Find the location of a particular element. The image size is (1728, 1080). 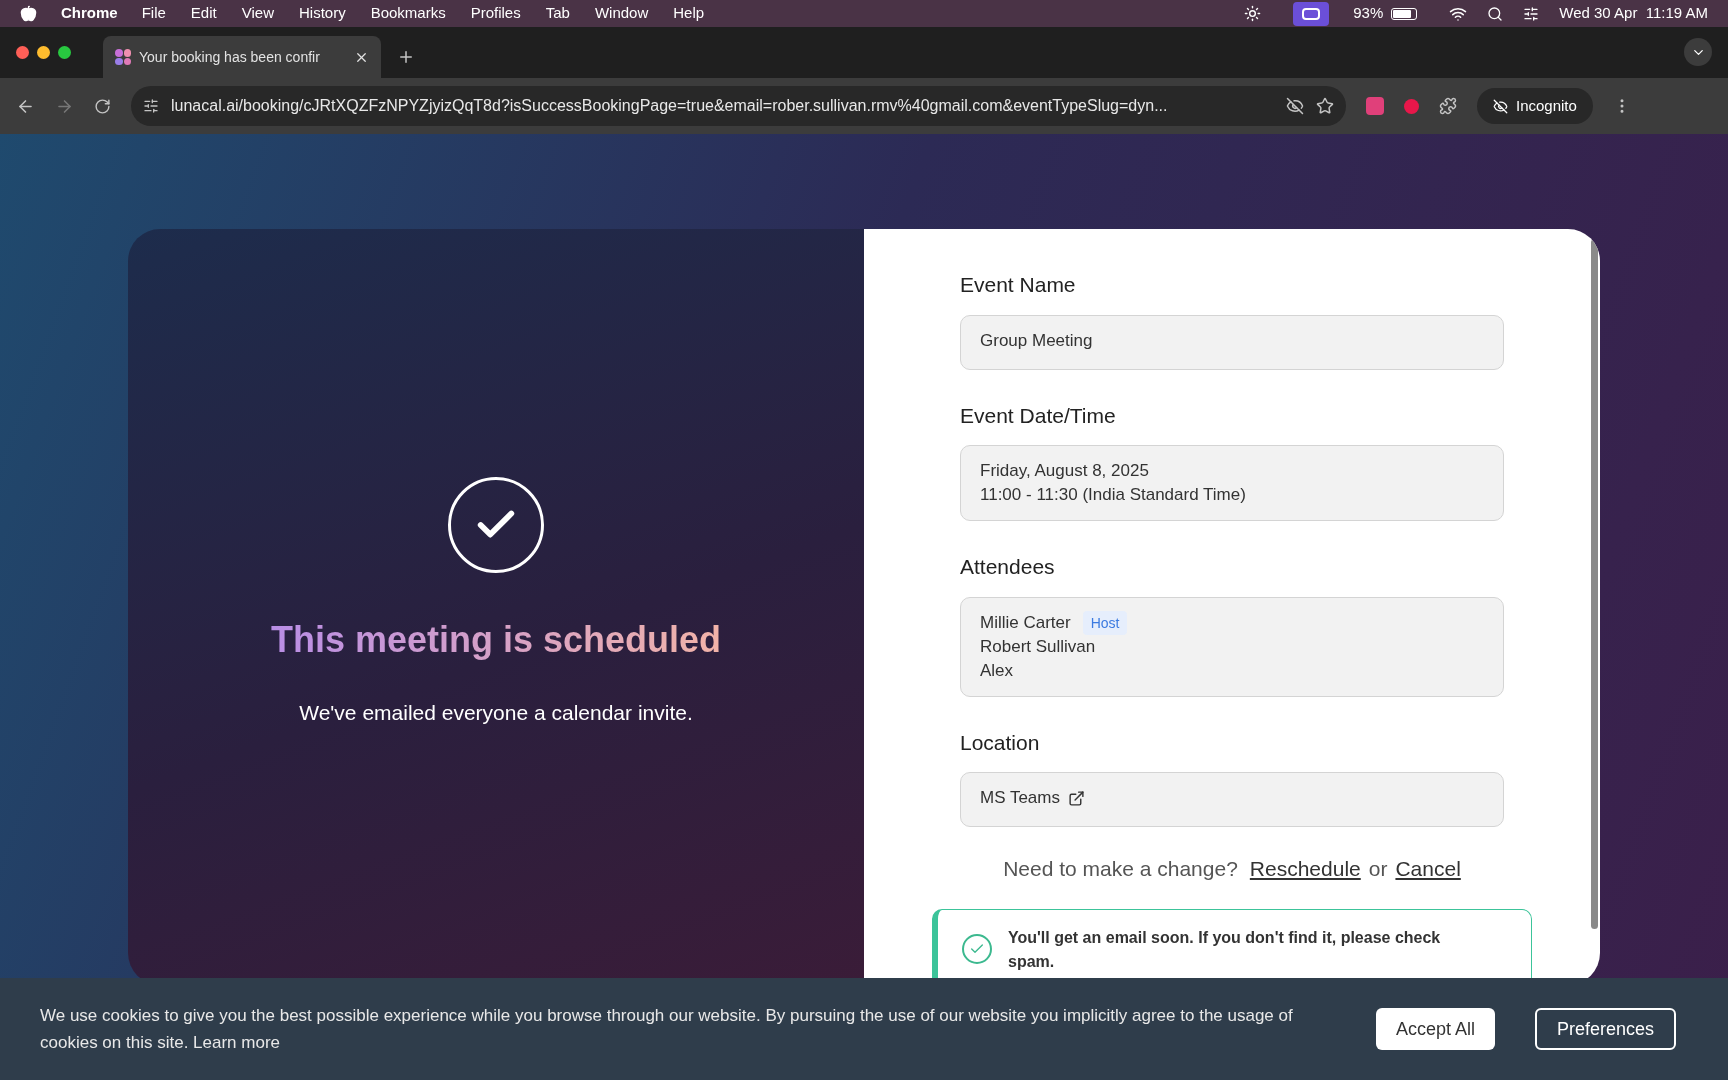

browser-tab: Your booking has been confir is located at coordinates (242, 57).